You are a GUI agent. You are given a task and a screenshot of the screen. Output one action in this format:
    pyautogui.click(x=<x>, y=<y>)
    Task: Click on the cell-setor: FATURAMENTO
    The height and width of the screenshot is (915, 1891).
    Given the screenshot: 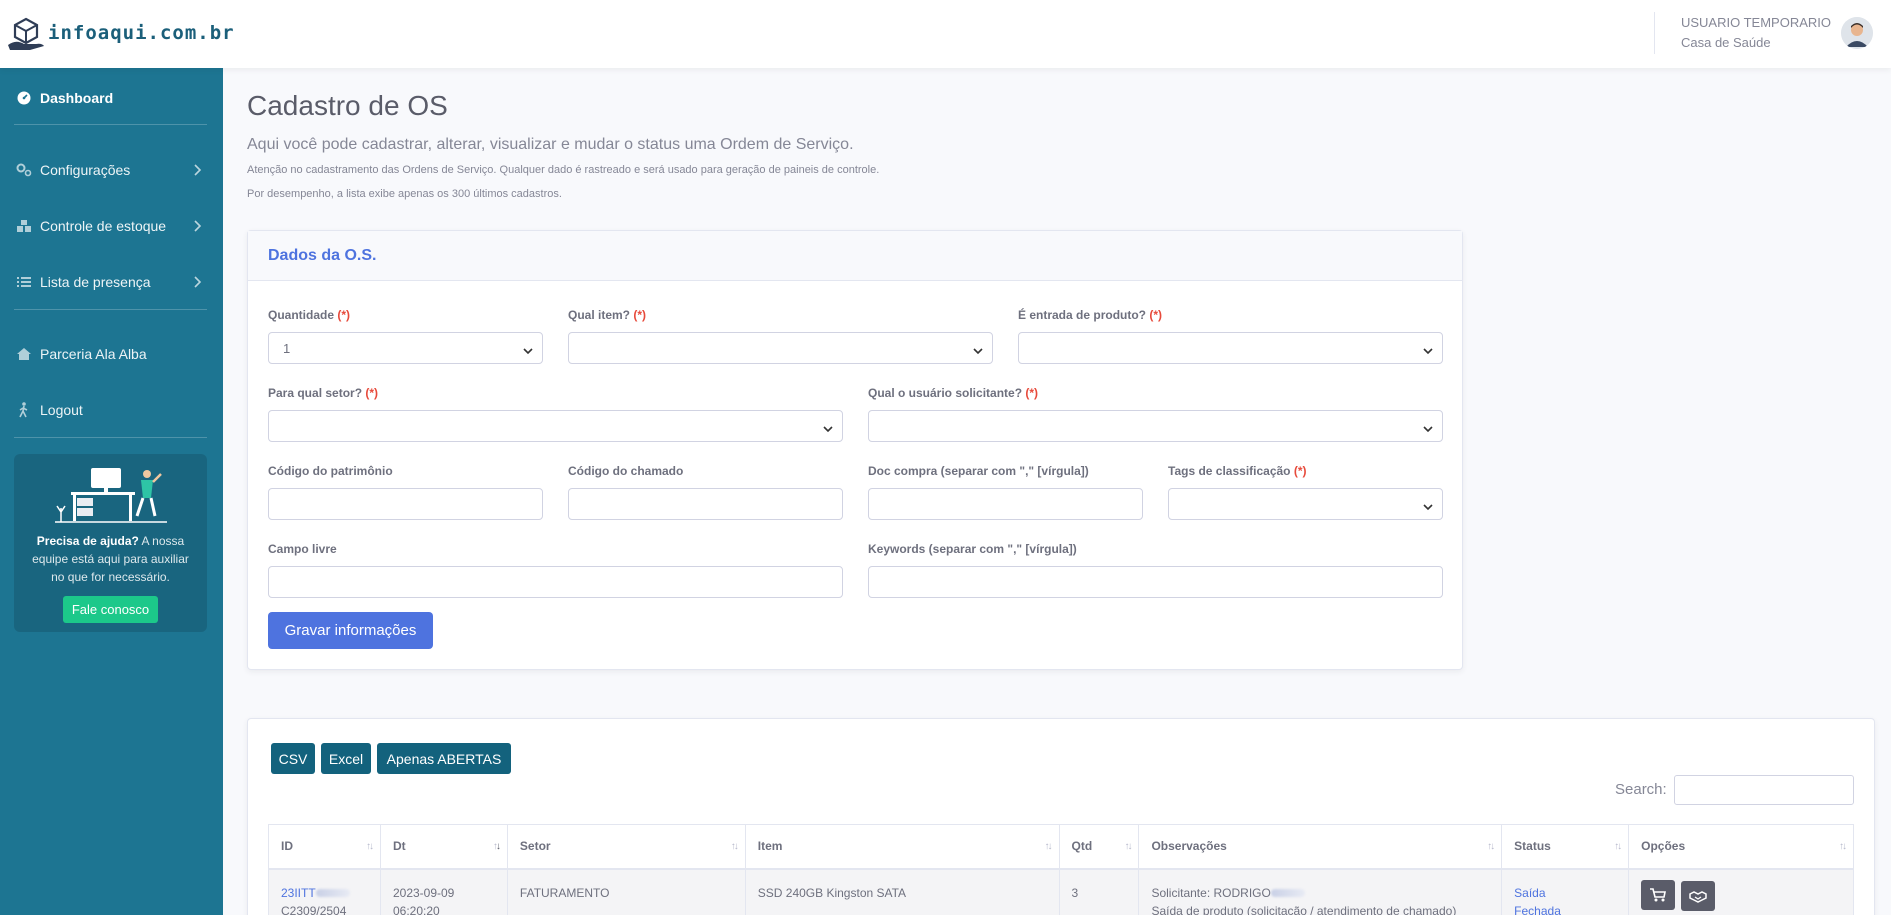 What is the action you would take?
    pyautogui.click(x=626, y=891)
    